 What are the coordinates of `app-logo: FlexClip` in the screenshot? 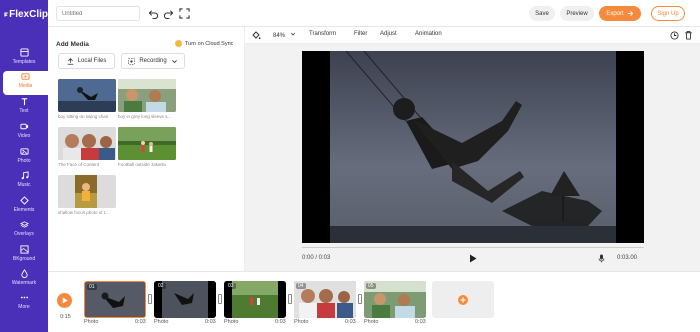 It's located at (26, 14).